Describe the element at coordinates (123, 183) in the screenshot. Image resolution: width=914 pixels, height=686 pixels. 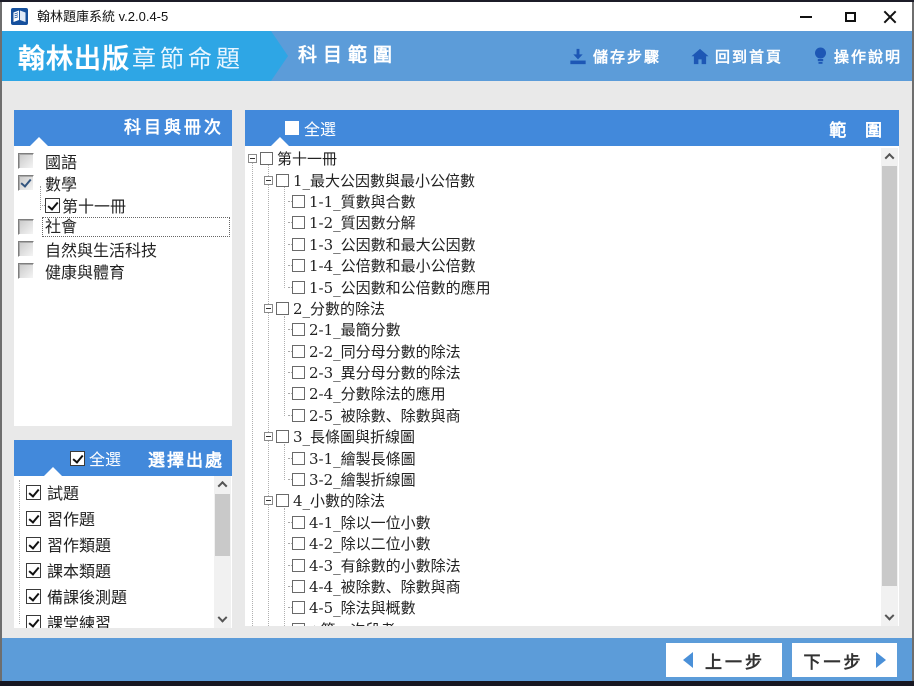
I see `subject-row: 數學` at that location.